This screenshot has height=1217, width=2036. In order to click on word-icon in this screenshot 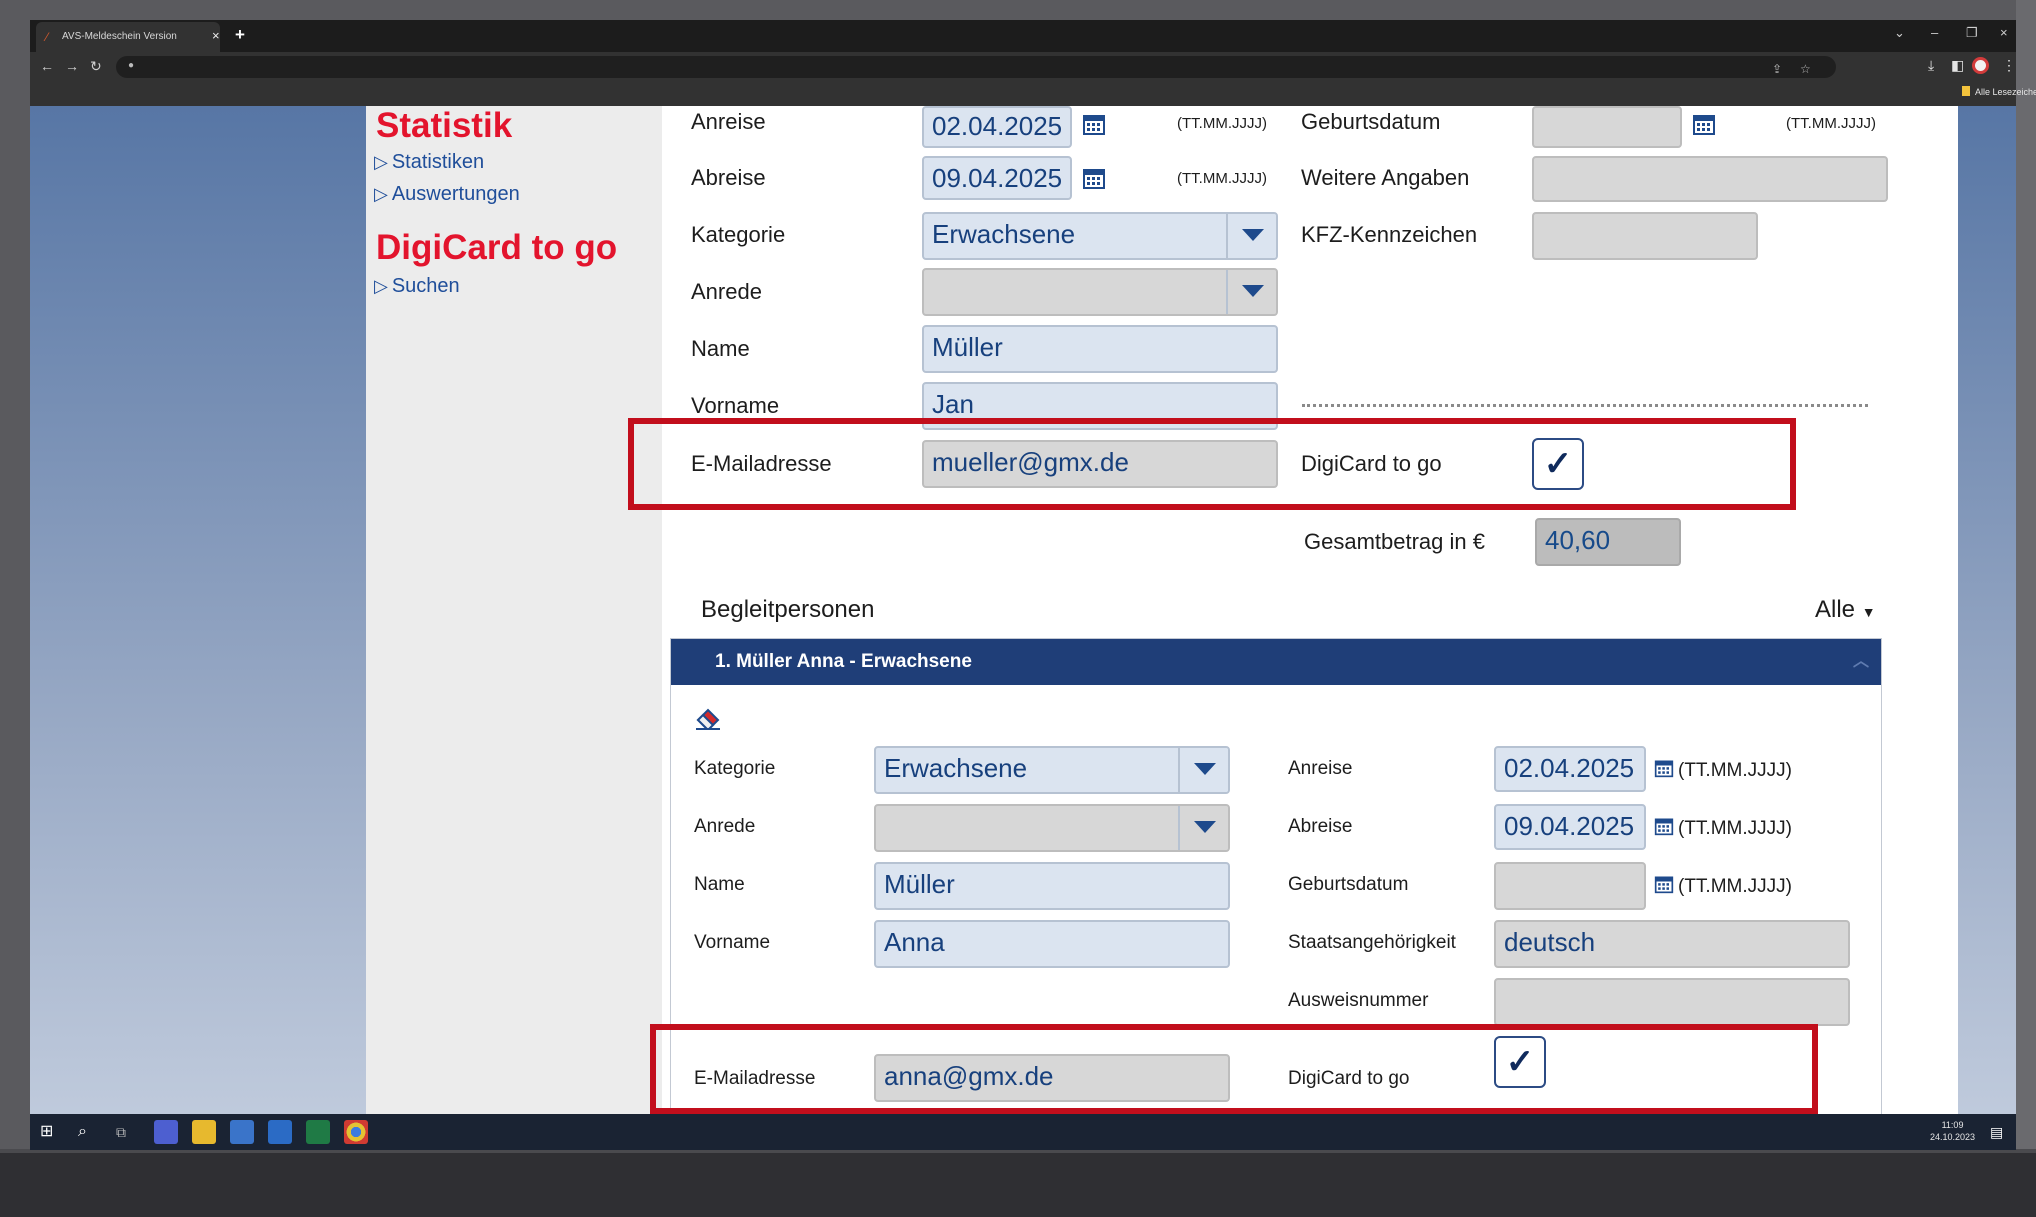, I will do `click(280, 1132)`.